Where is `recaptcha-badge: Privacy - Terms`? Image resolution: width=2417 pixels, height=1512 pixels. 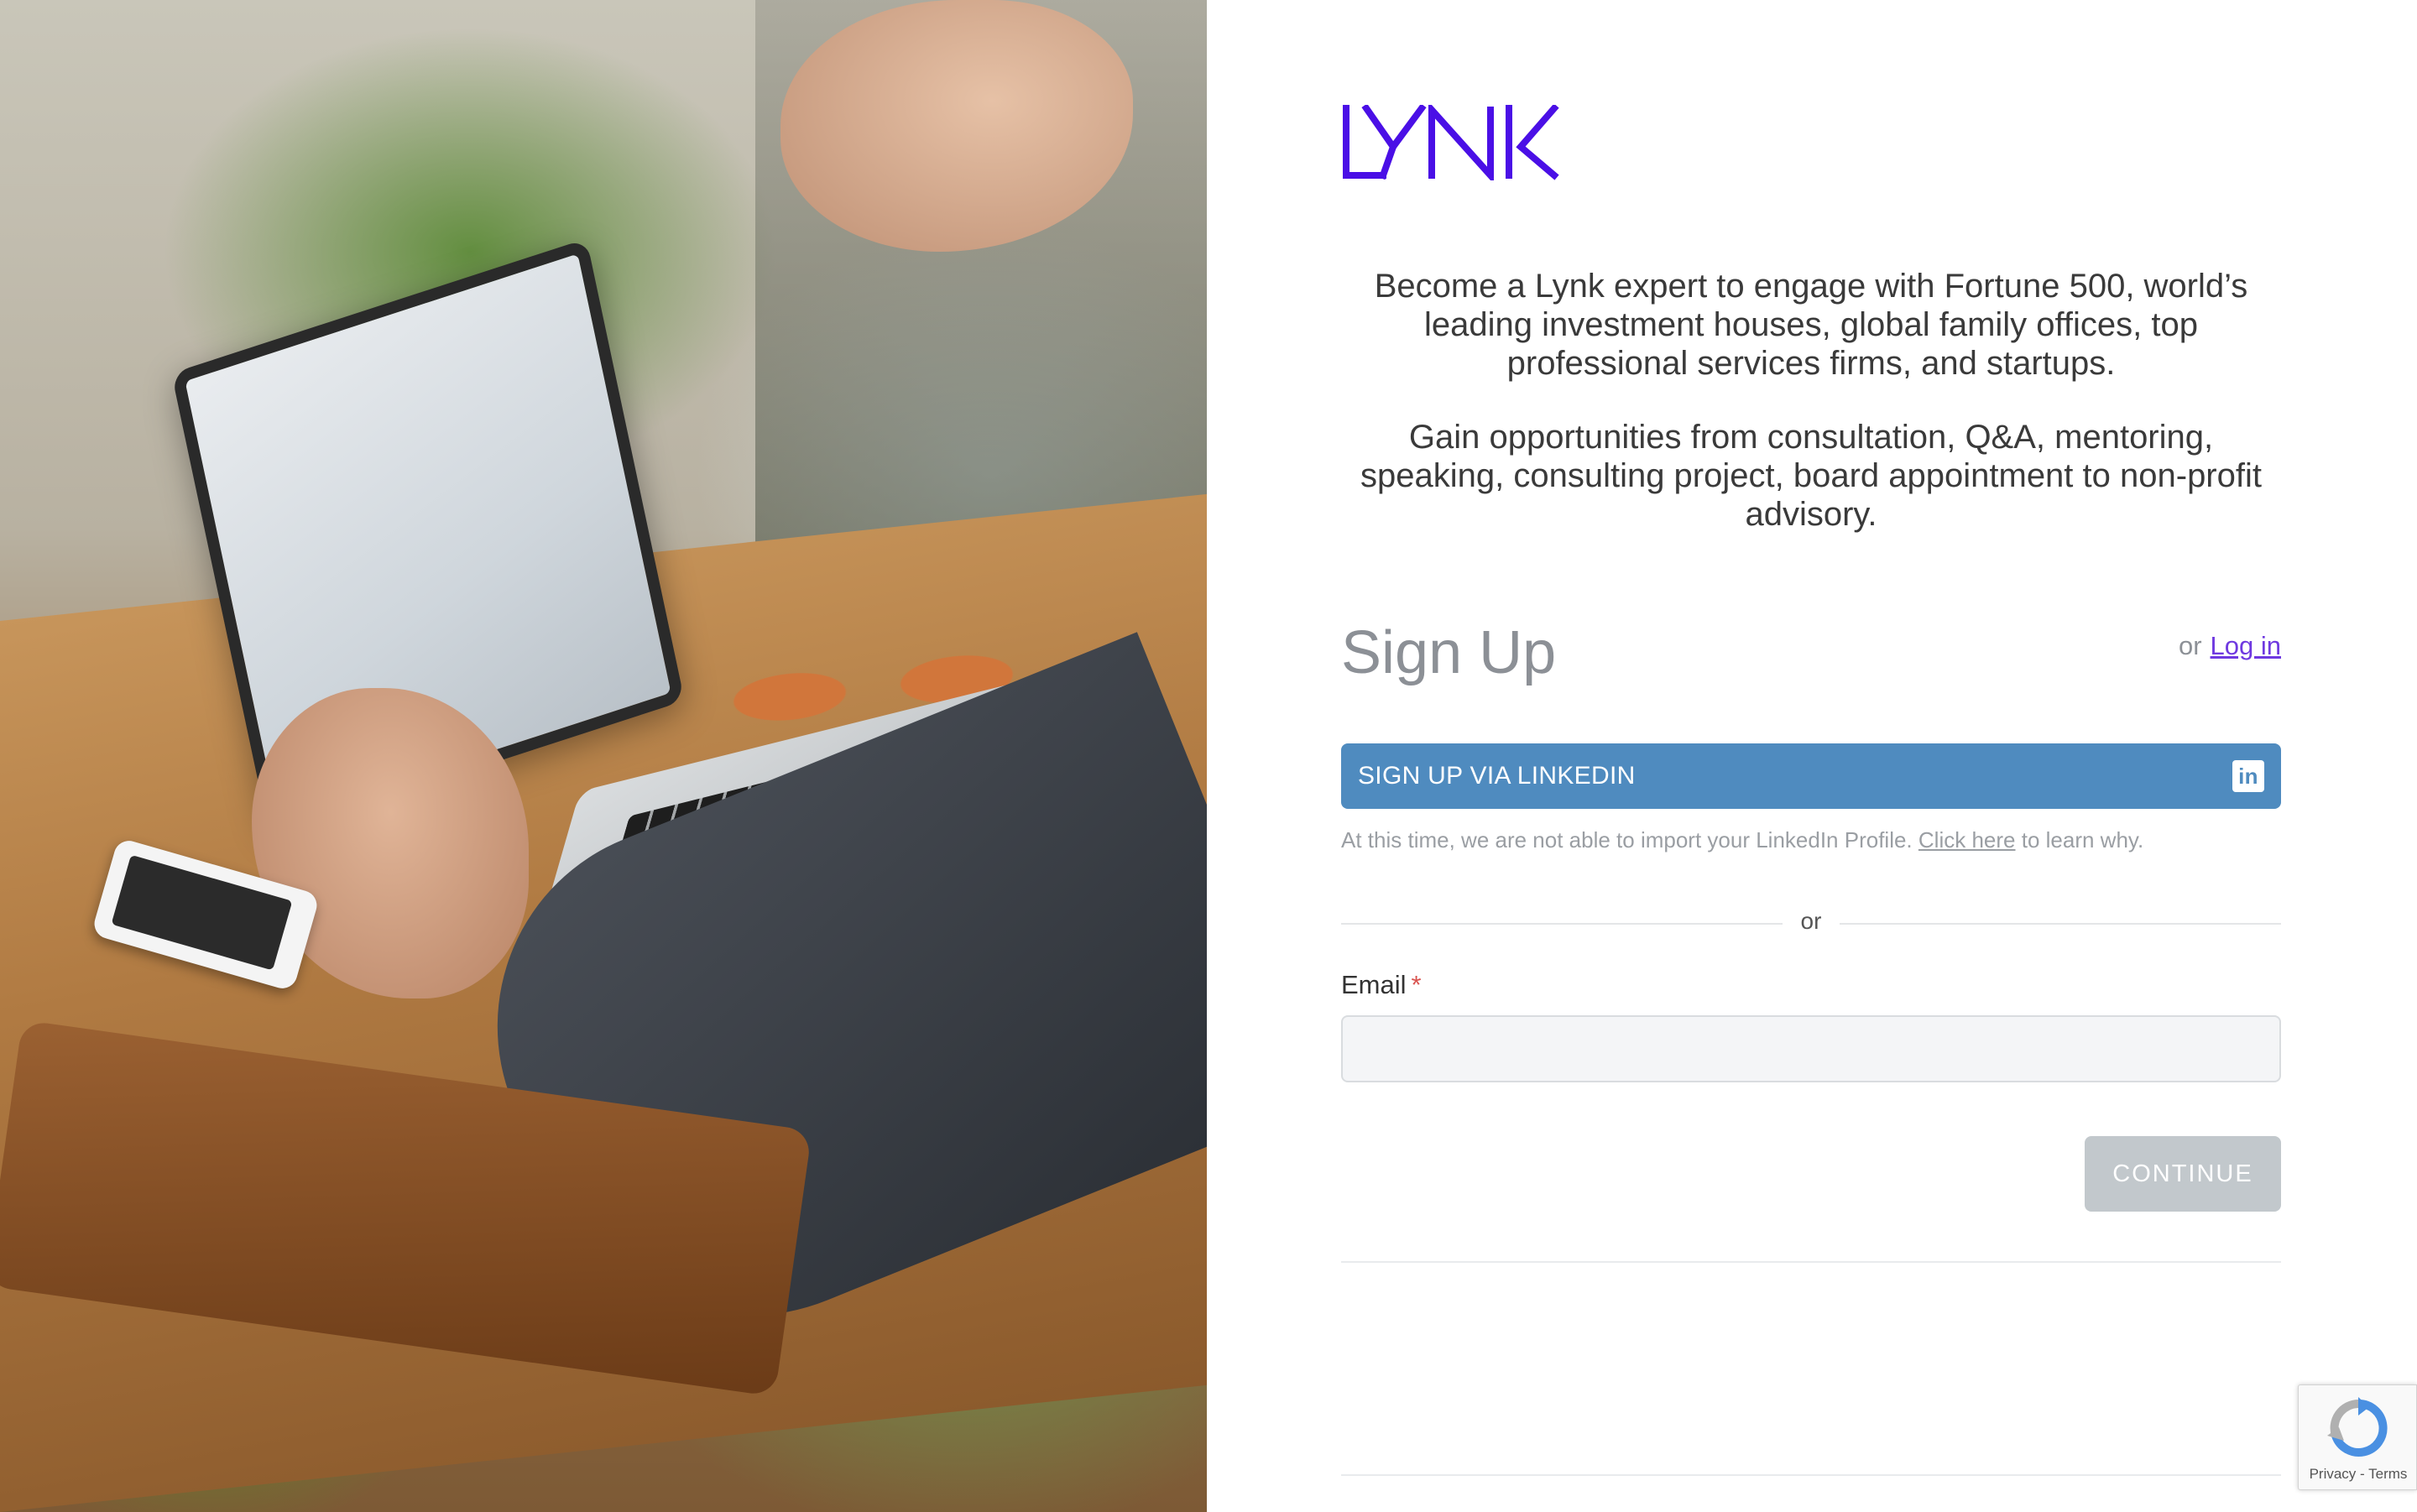 recaptcha-badge: Privacy - Terms is located at coordinates (2357, 1437).